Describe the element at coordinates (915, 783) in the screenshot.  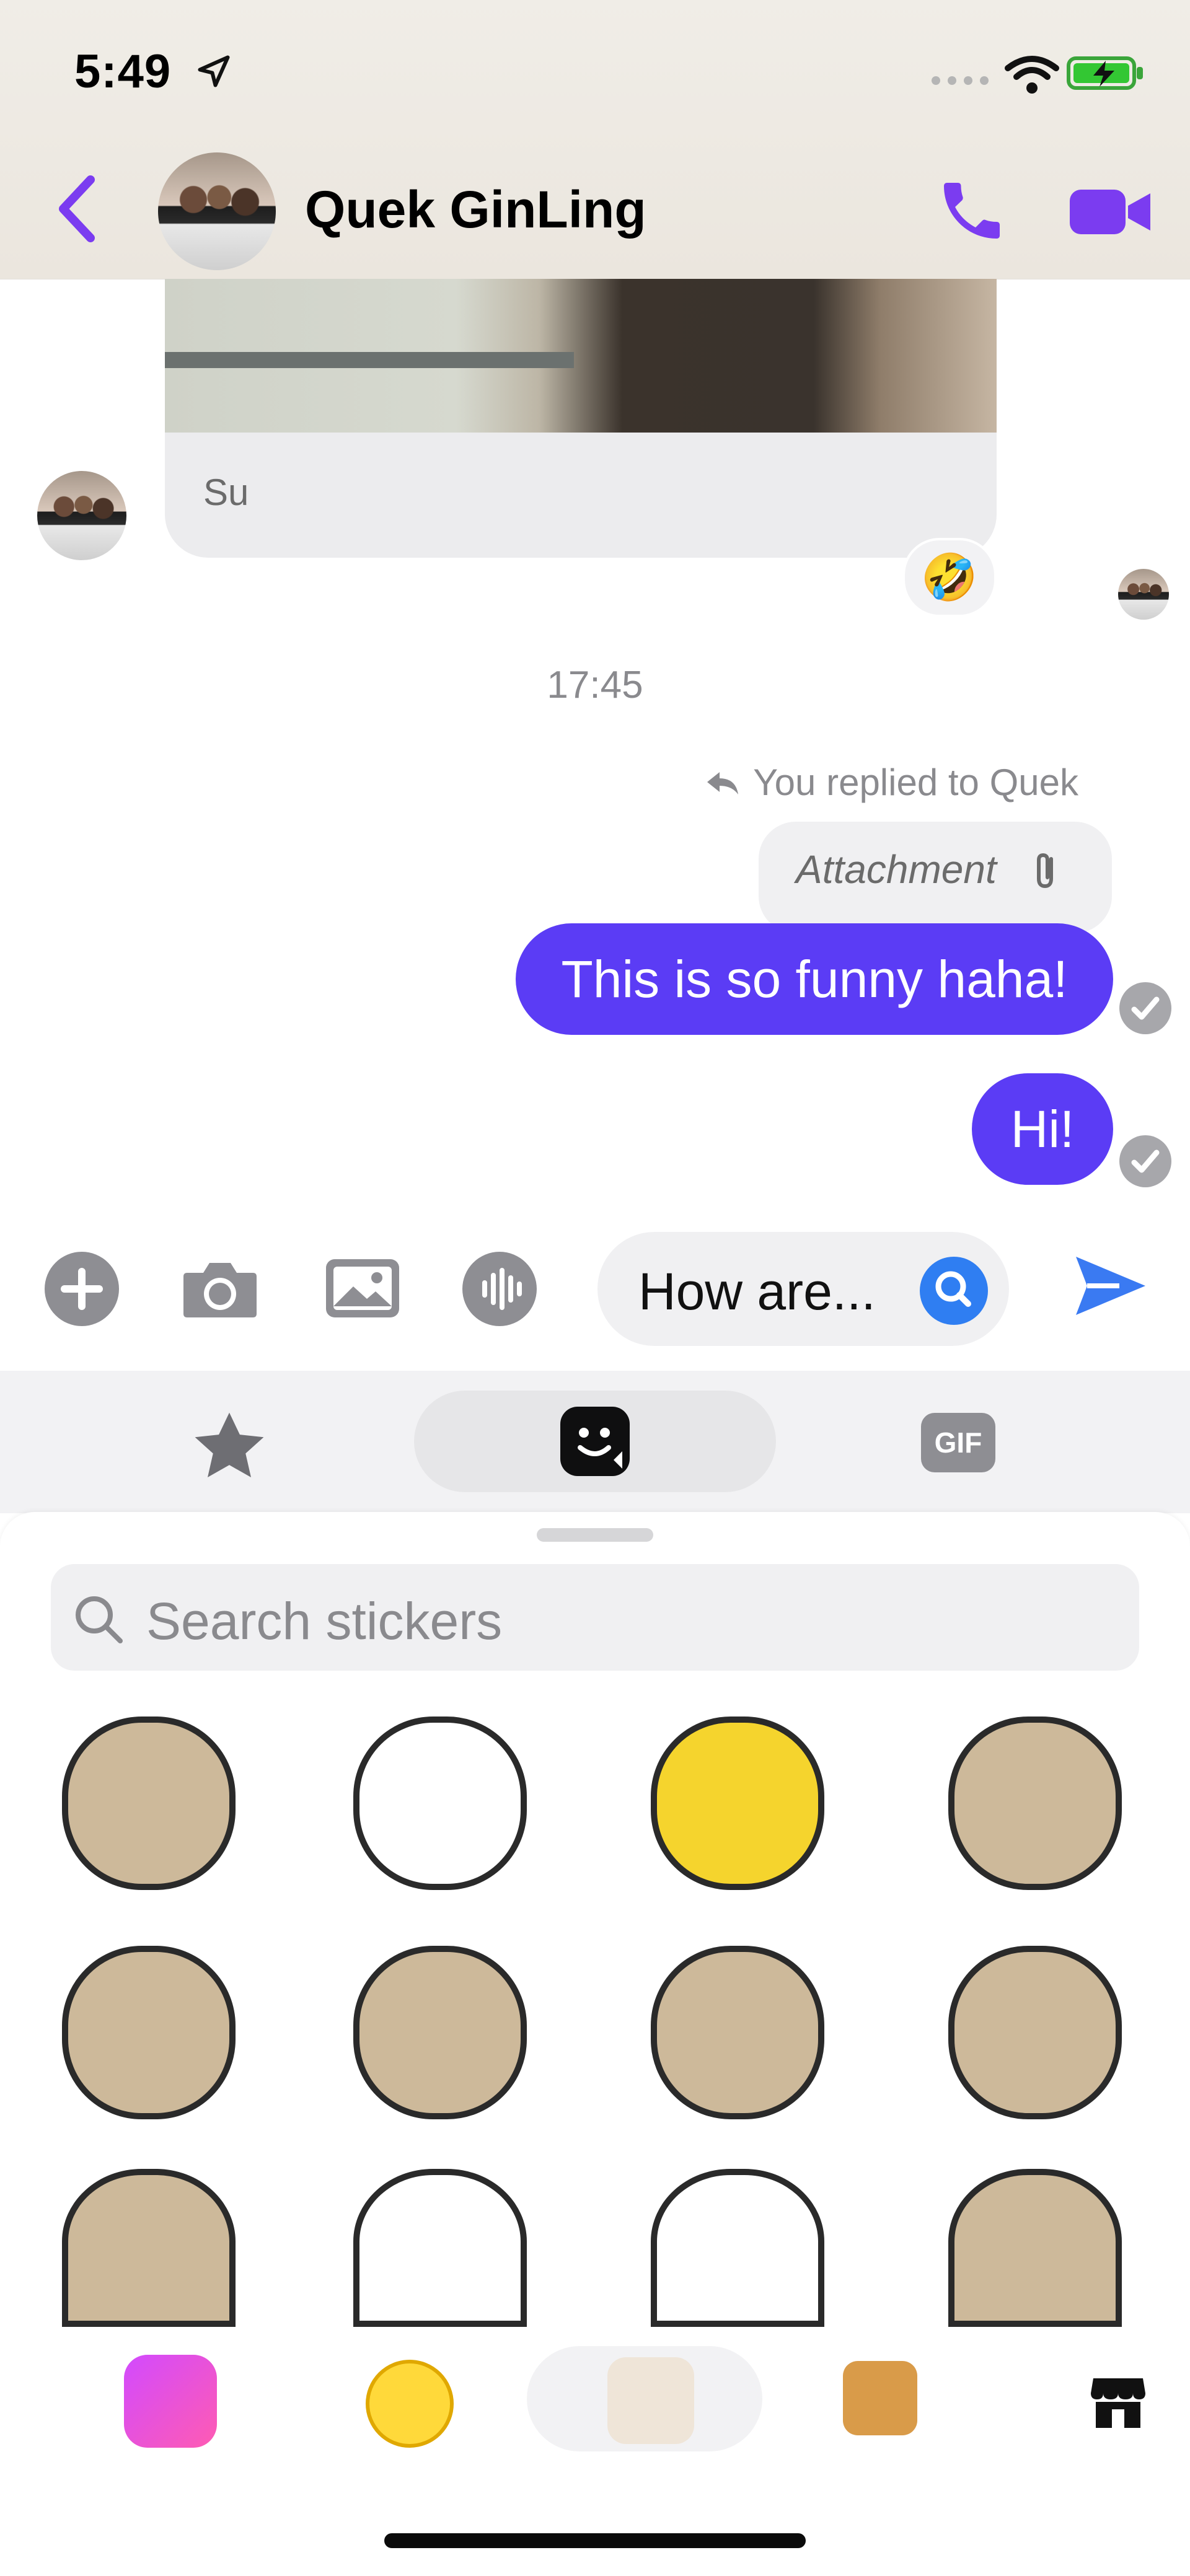
I see `reply-context-text: You replied to Quek` at that location.